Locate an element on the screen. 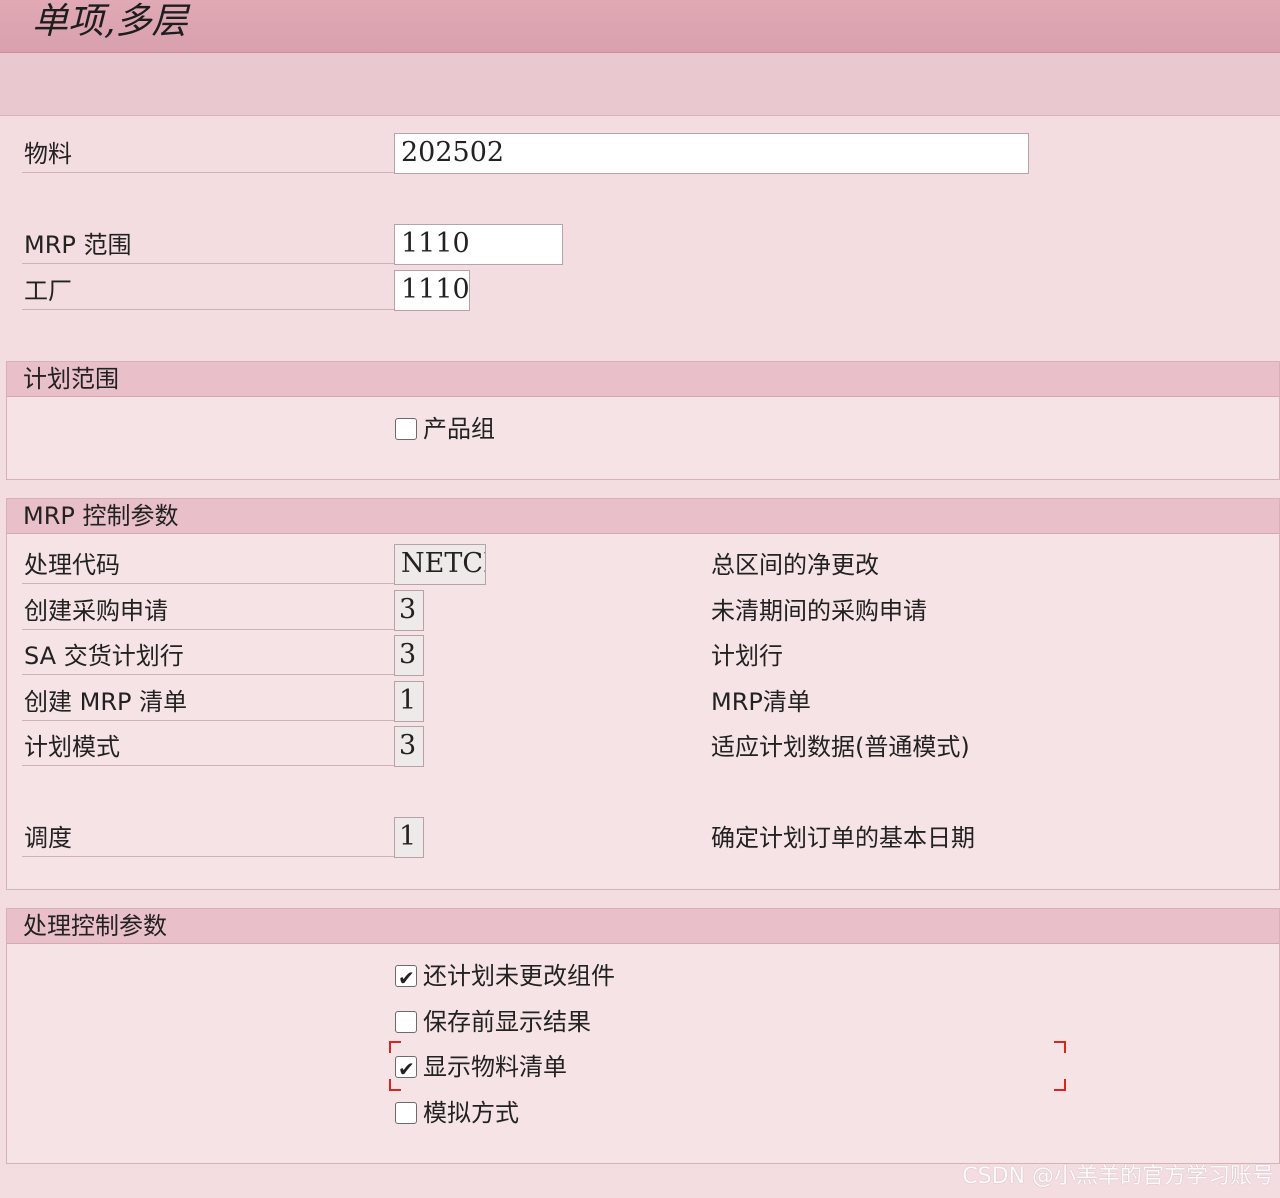 This screenshot has height=1198, width=1280. sa-delivery-label: SA 交货计划行 is located at coordinates (209, 657).